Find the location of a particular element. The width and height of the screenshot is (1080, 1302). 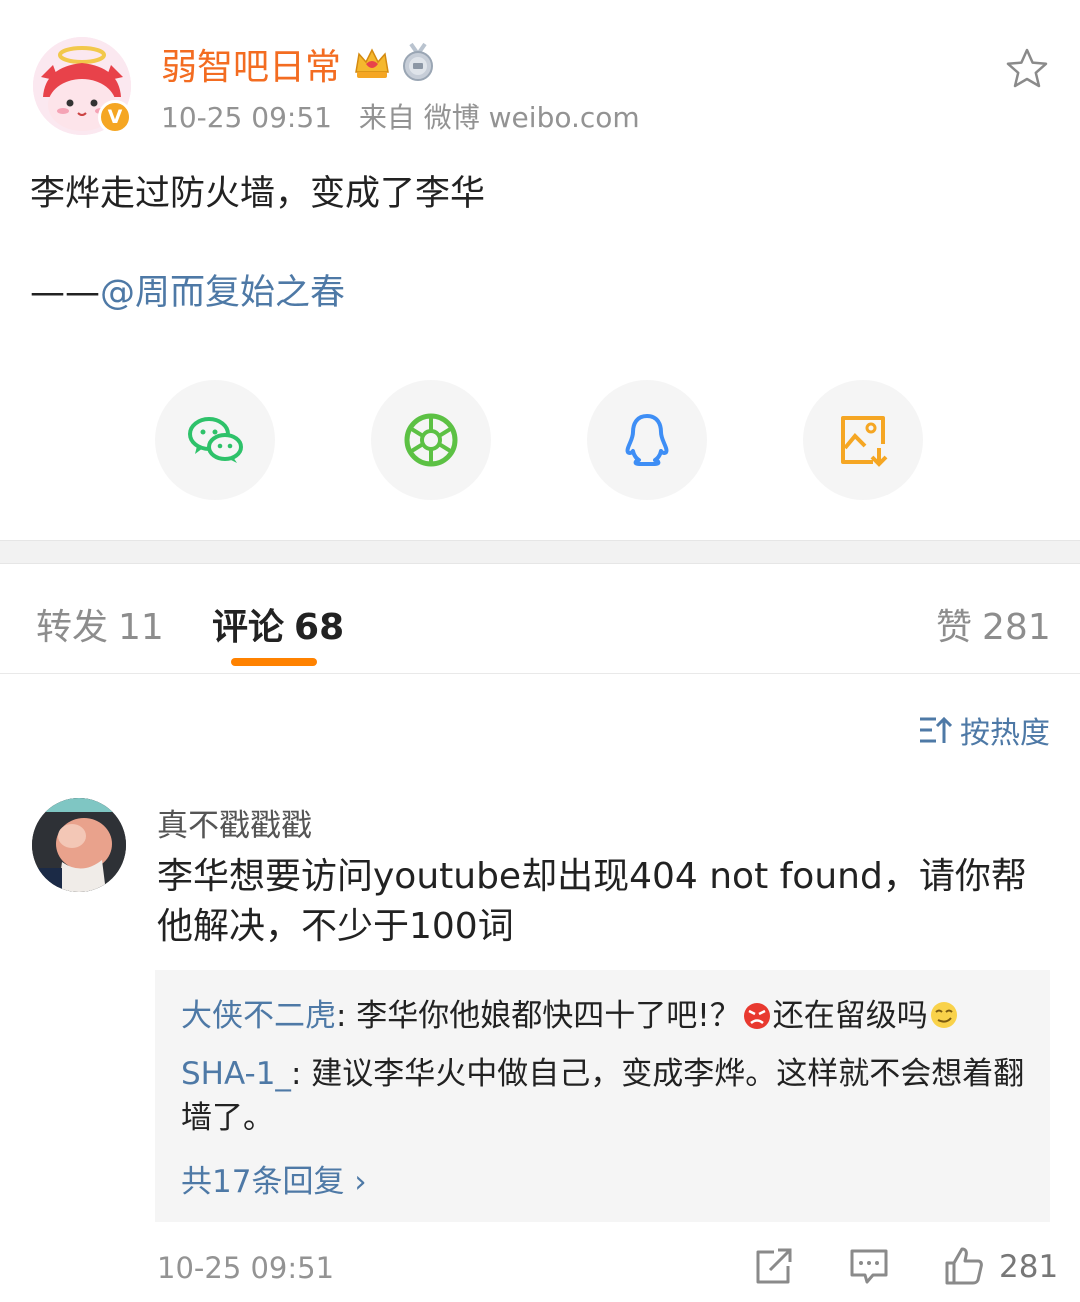

mention-link: @周而复始之春 is located at coordinates (222, 293).